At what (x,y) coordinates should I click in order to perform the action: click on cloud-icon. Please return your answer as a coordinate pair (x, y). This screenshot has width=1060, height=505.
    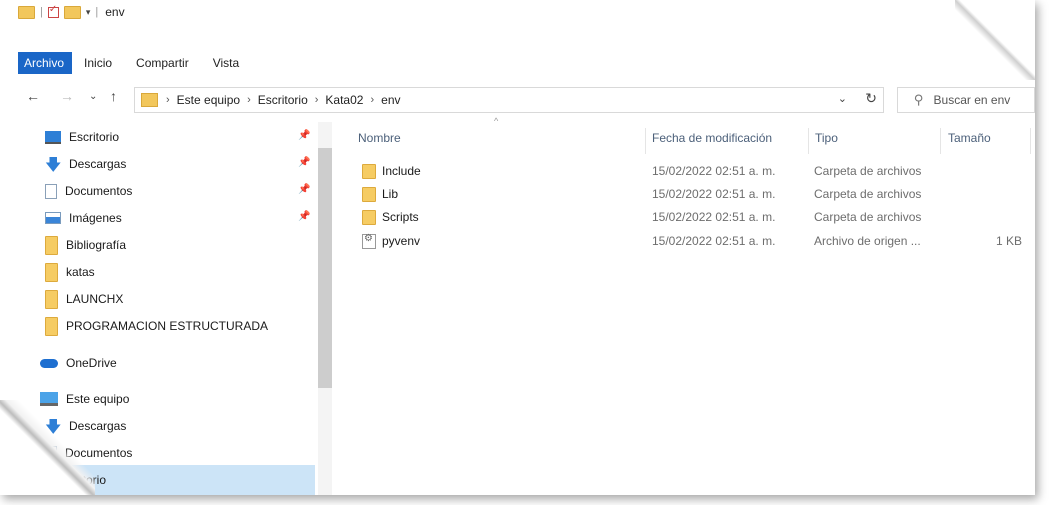
    Looking at the image, I should click on (49, 363).